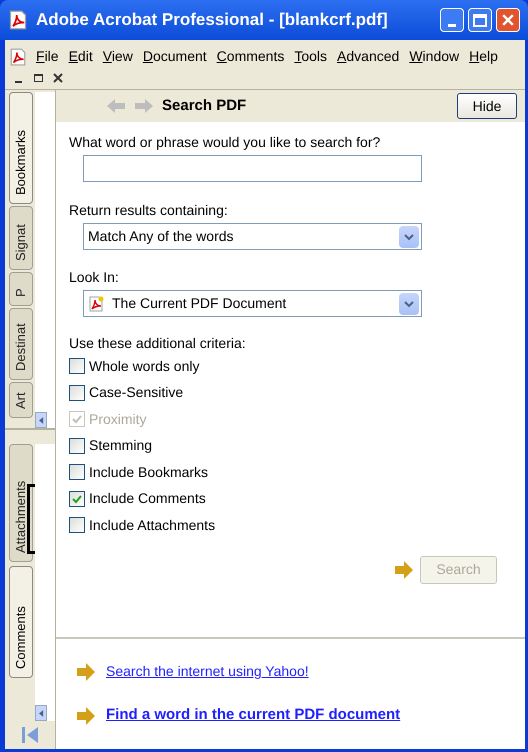 Image resolution: width=528 pixels, height=752 pixels. What do you see at coordinates (434, 56) in the screenshot?
I see `menu-item: Window` at bounding box center [434, 56].